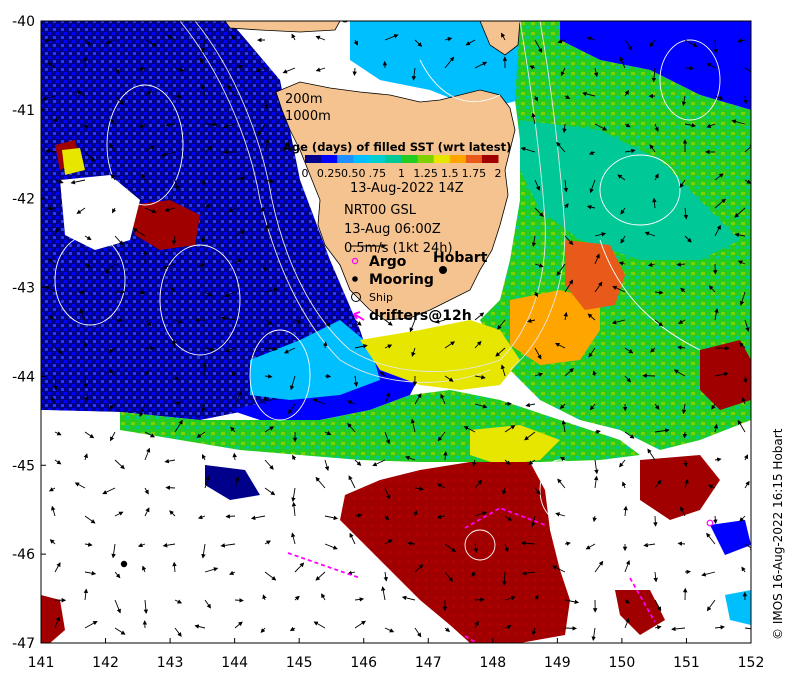  I want to click on y-tick-label: -46, so click(23, 555).